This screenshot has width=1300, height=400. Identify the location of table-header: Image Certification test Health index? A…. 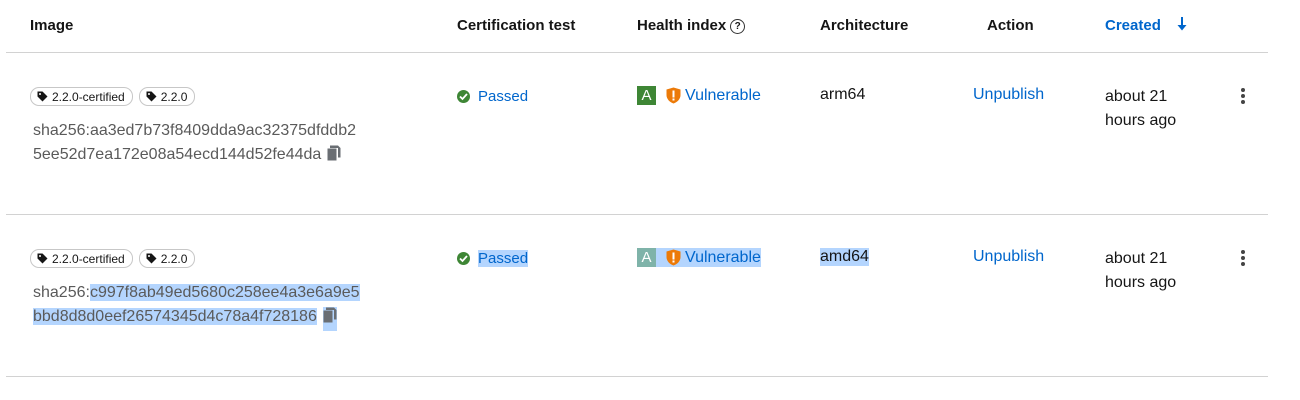
(637, 26).